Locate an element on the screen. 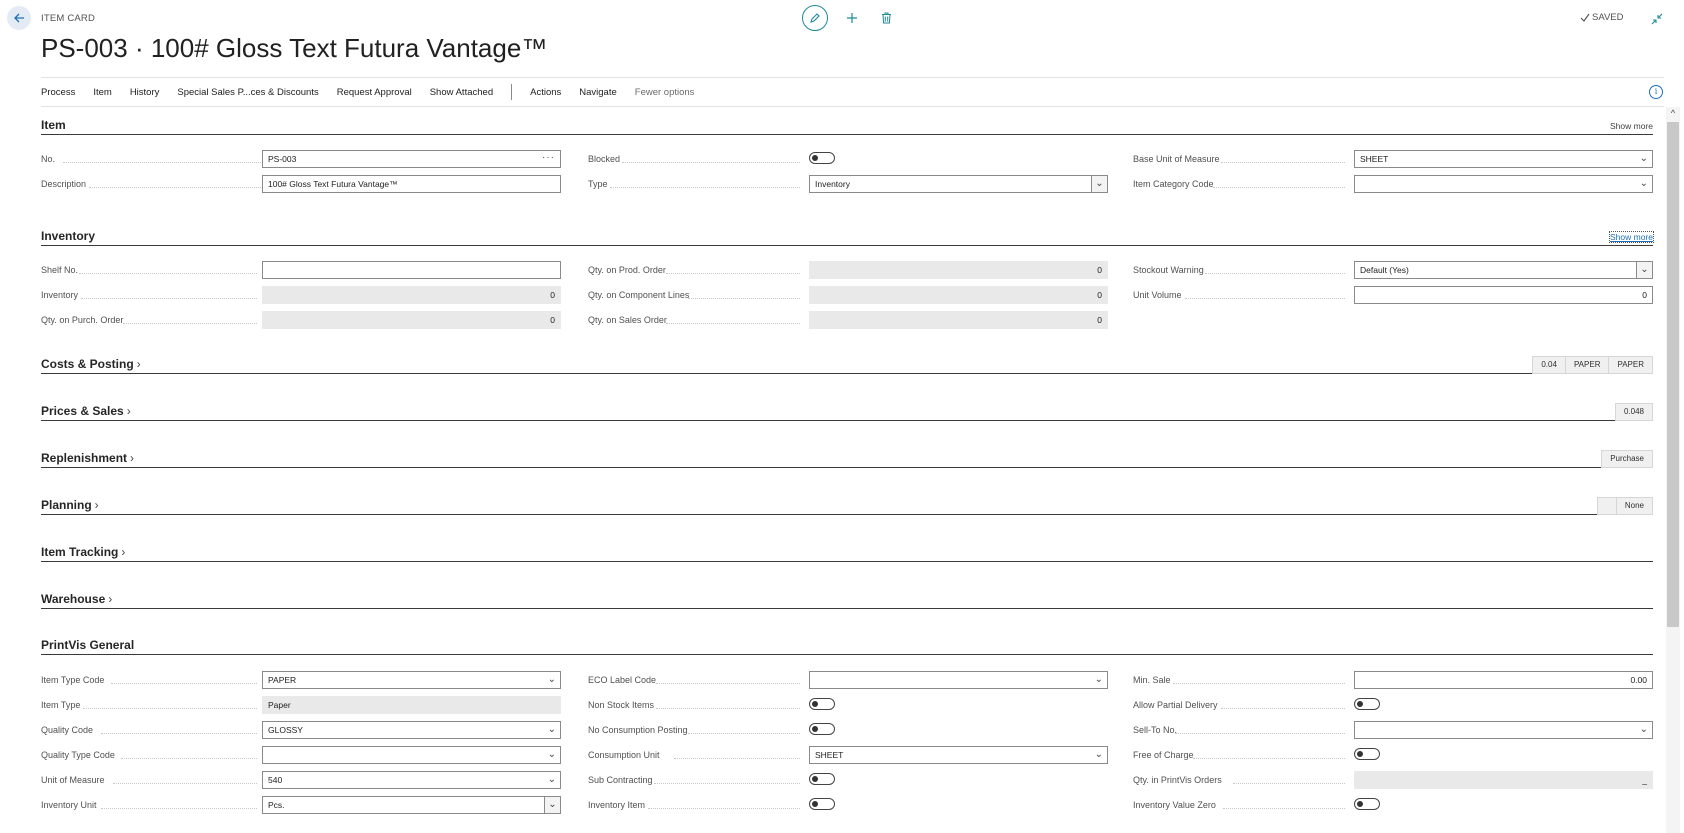  no-input: PS-003 ··· is located at coordinates (411, 159).